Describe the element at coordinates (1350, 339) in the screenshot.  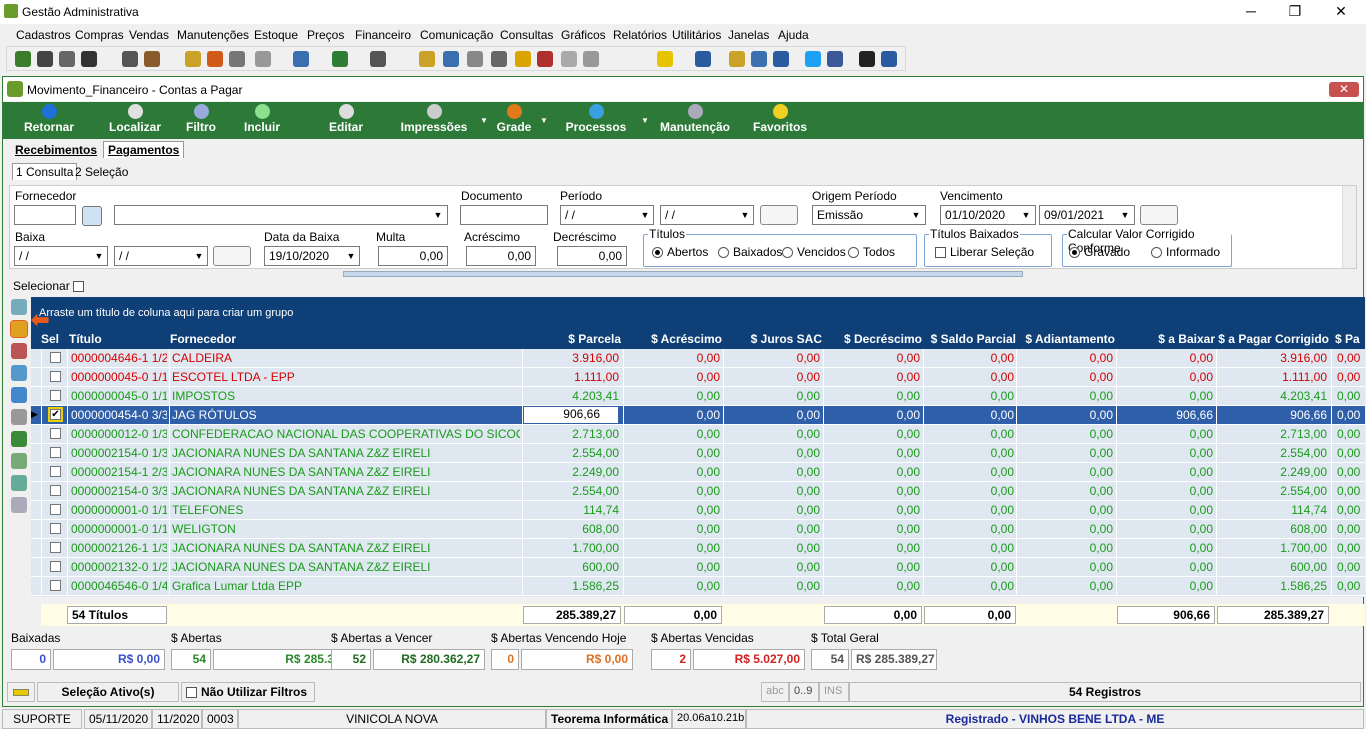
I see `col-pa: $ Pa` at that location.